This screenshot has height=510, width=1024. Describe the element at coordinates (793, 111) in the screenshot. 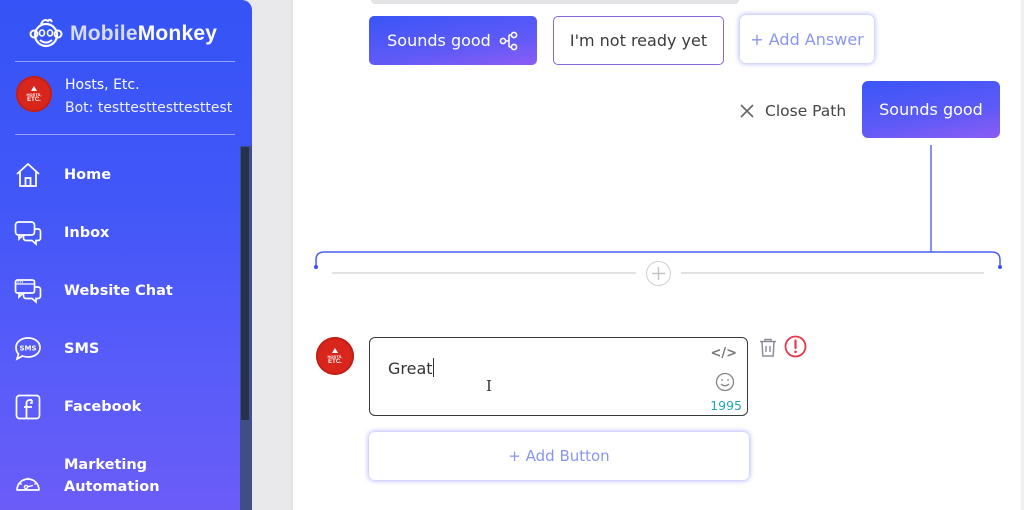

I see `close-path-button: Close Path` at that location.